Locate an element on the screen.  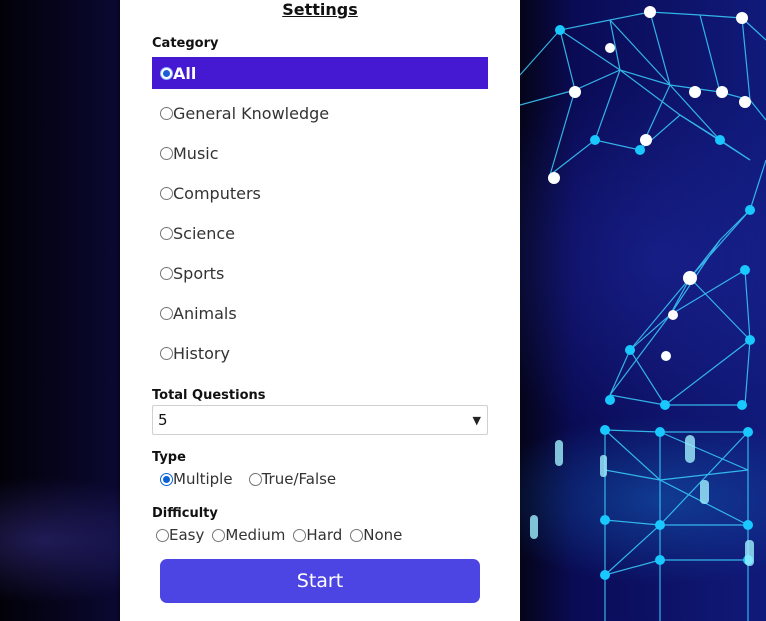
chevron-down-icon: ▼ is located at coordinates (476, 420).